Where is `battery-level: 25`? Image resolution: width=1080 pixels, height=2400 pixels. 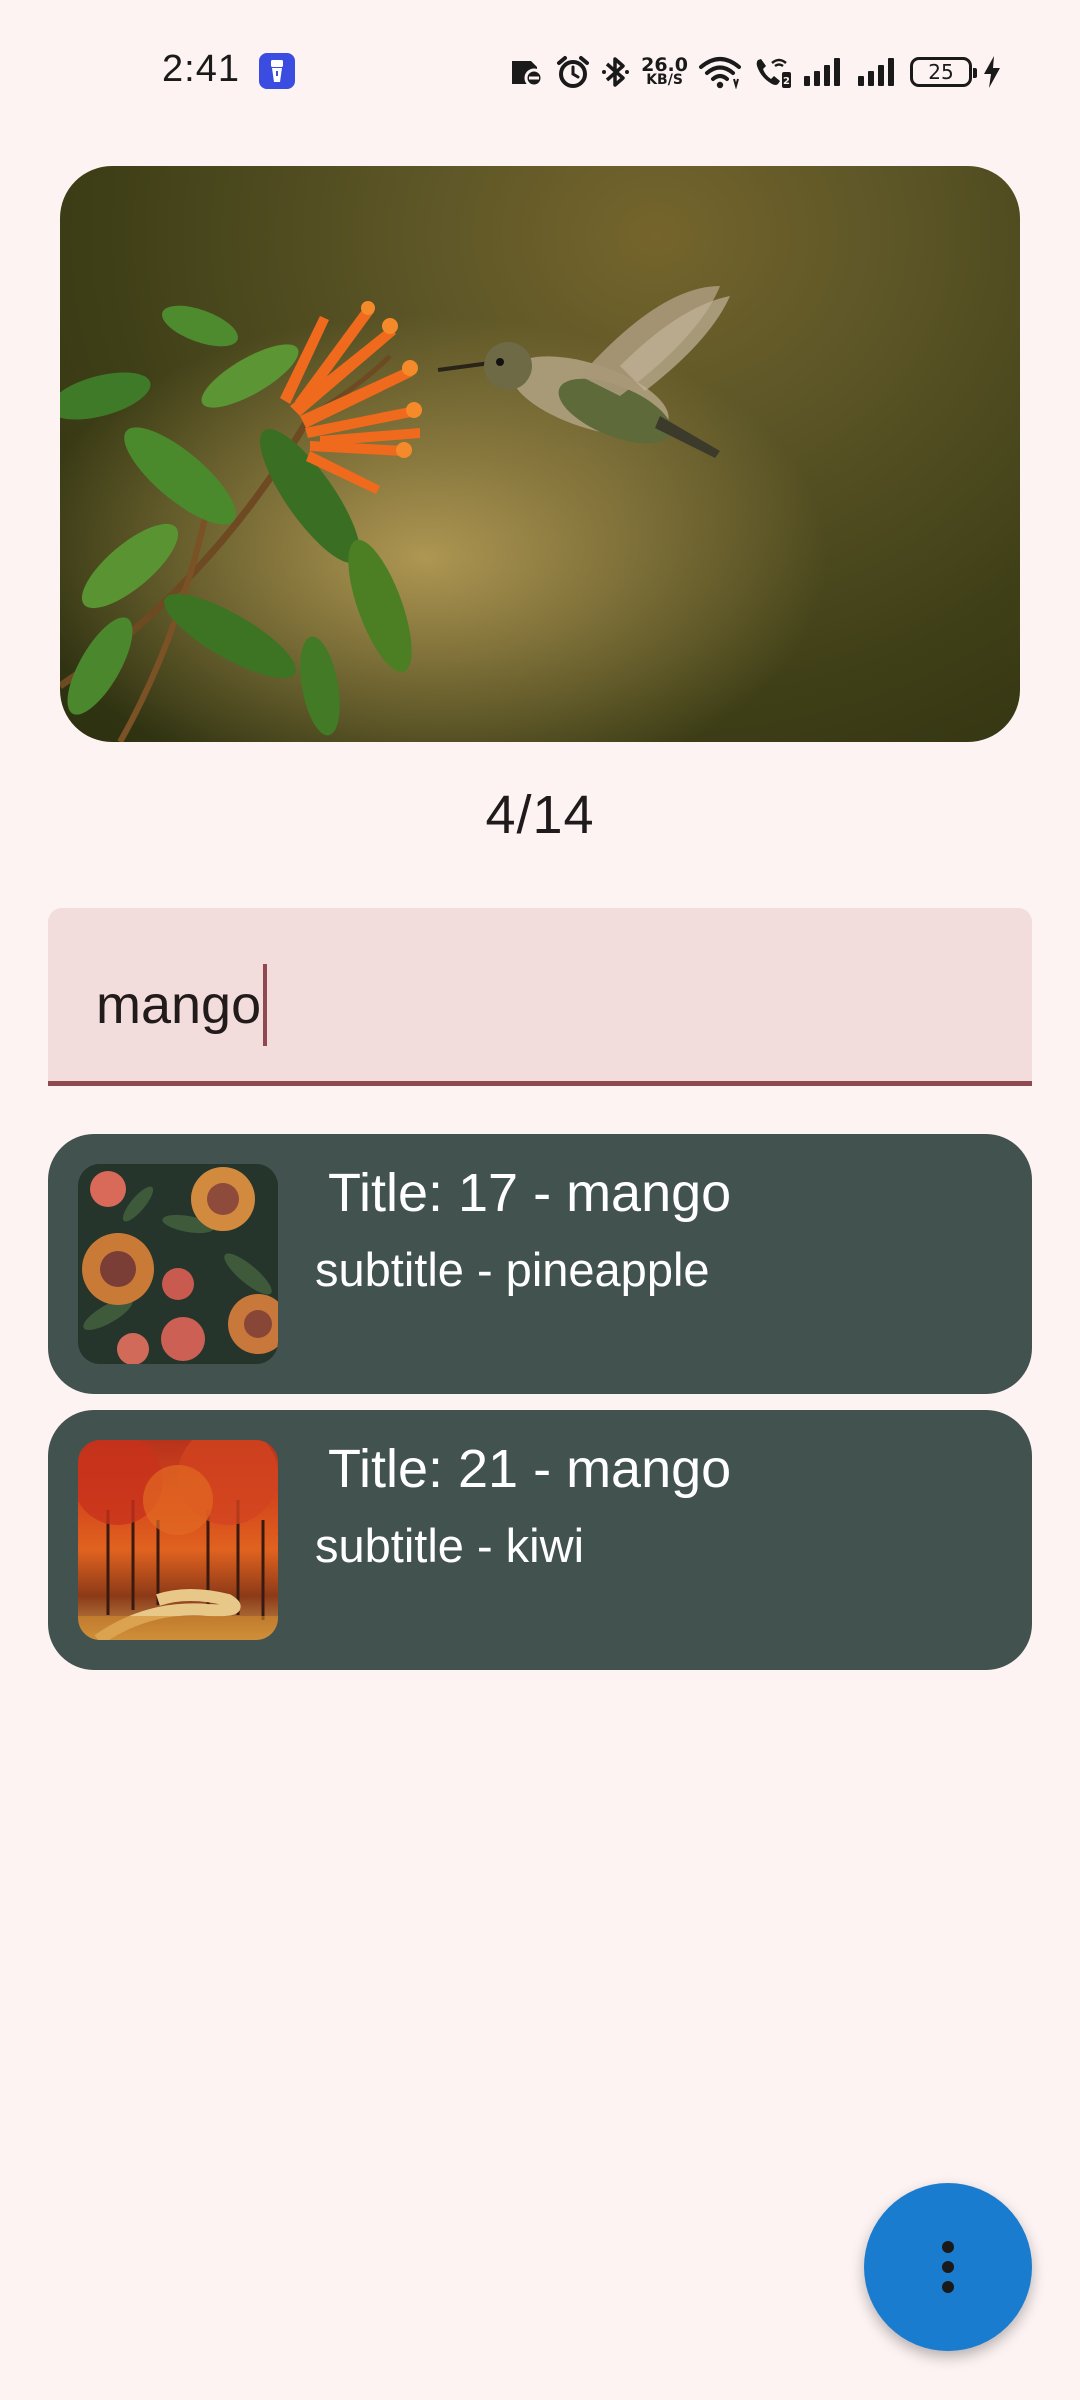 battery-level: 25 is located at coordinates (941, 72).